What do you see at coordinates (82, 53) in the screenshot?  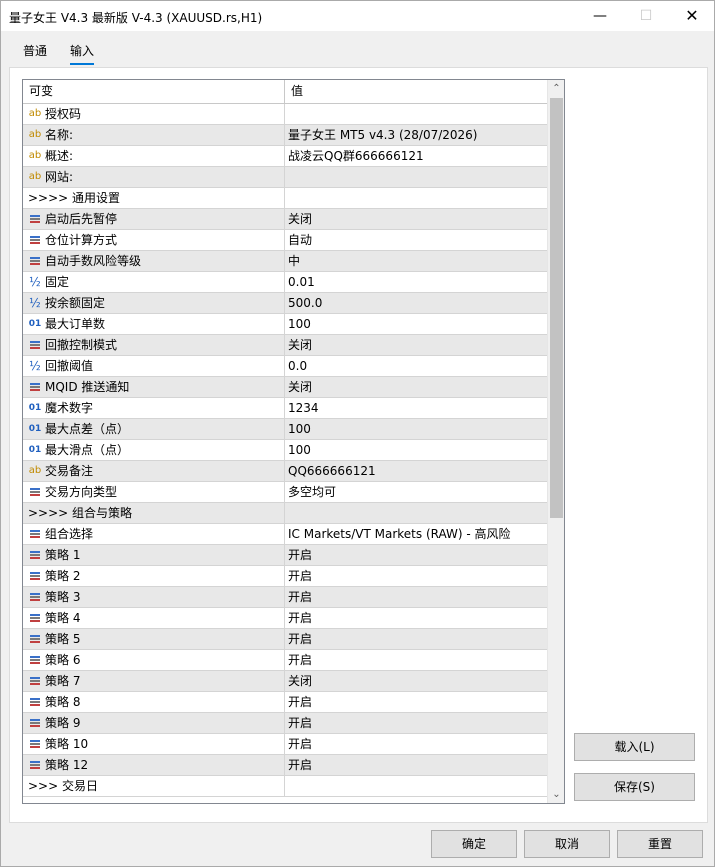 I see `tab-inputs: 输入` at bounding box center [82, 53].